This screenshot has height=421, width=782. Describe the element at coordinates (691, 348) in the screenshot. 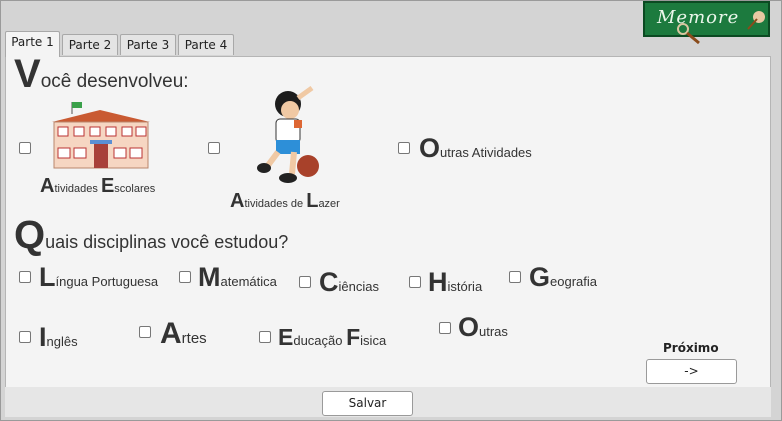

I see `next-label: Próximo` at that location.